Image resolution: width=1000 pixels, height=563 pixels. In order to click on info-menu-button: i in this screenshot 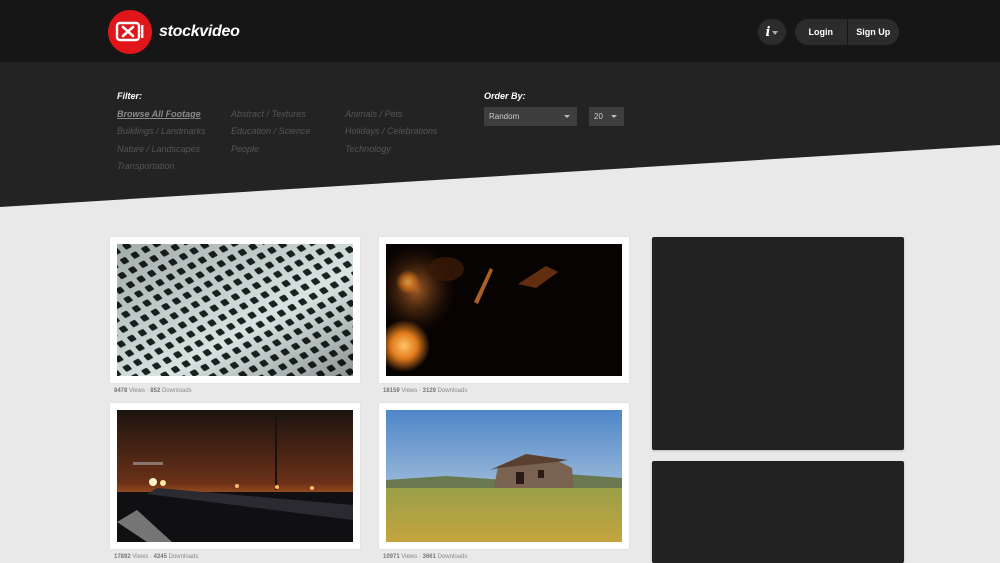, I will do `click(772, 32)`.